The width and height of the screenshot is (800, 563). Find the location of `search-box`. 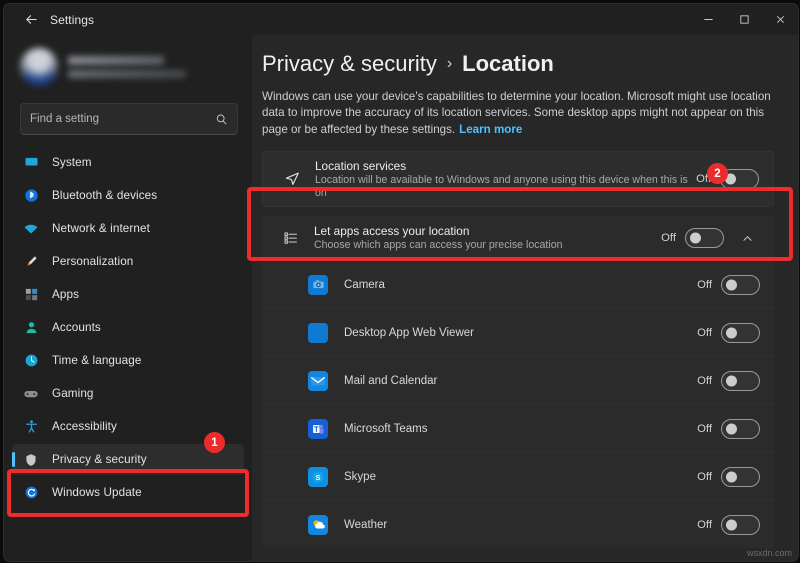

search-box is located at coordinates (129, 119).